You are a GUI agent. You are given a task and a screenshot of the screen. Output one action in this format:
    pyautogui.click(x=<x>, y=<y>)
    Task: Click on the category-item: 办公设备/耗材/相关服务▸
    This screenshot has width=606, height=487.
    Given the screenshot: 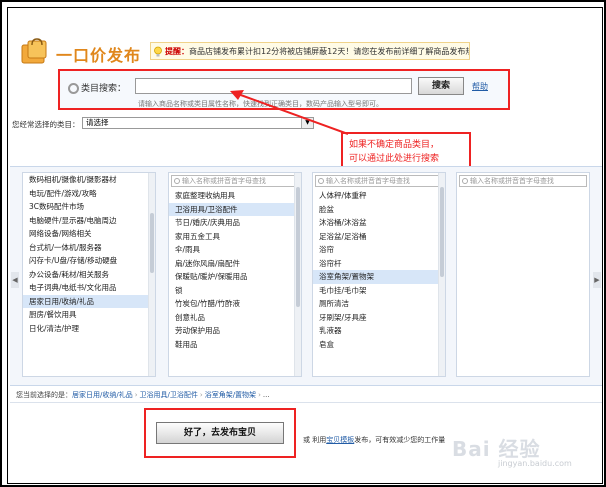 What is the action you would take?
    pyautogui.click(x=89, y=275)
    